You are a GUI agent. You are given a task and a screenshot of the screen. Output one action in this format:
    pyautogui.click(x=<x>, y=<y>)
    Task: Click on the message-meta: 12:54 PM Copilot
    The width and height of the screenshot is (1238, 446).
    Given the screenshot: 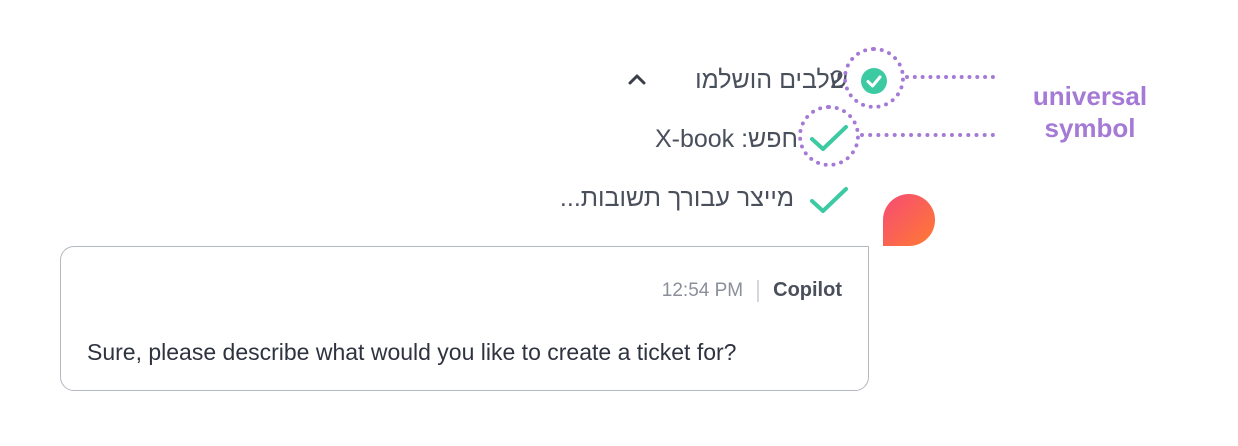 What is the action you would take?
    pyautogui.click(x=752, y=290)
    